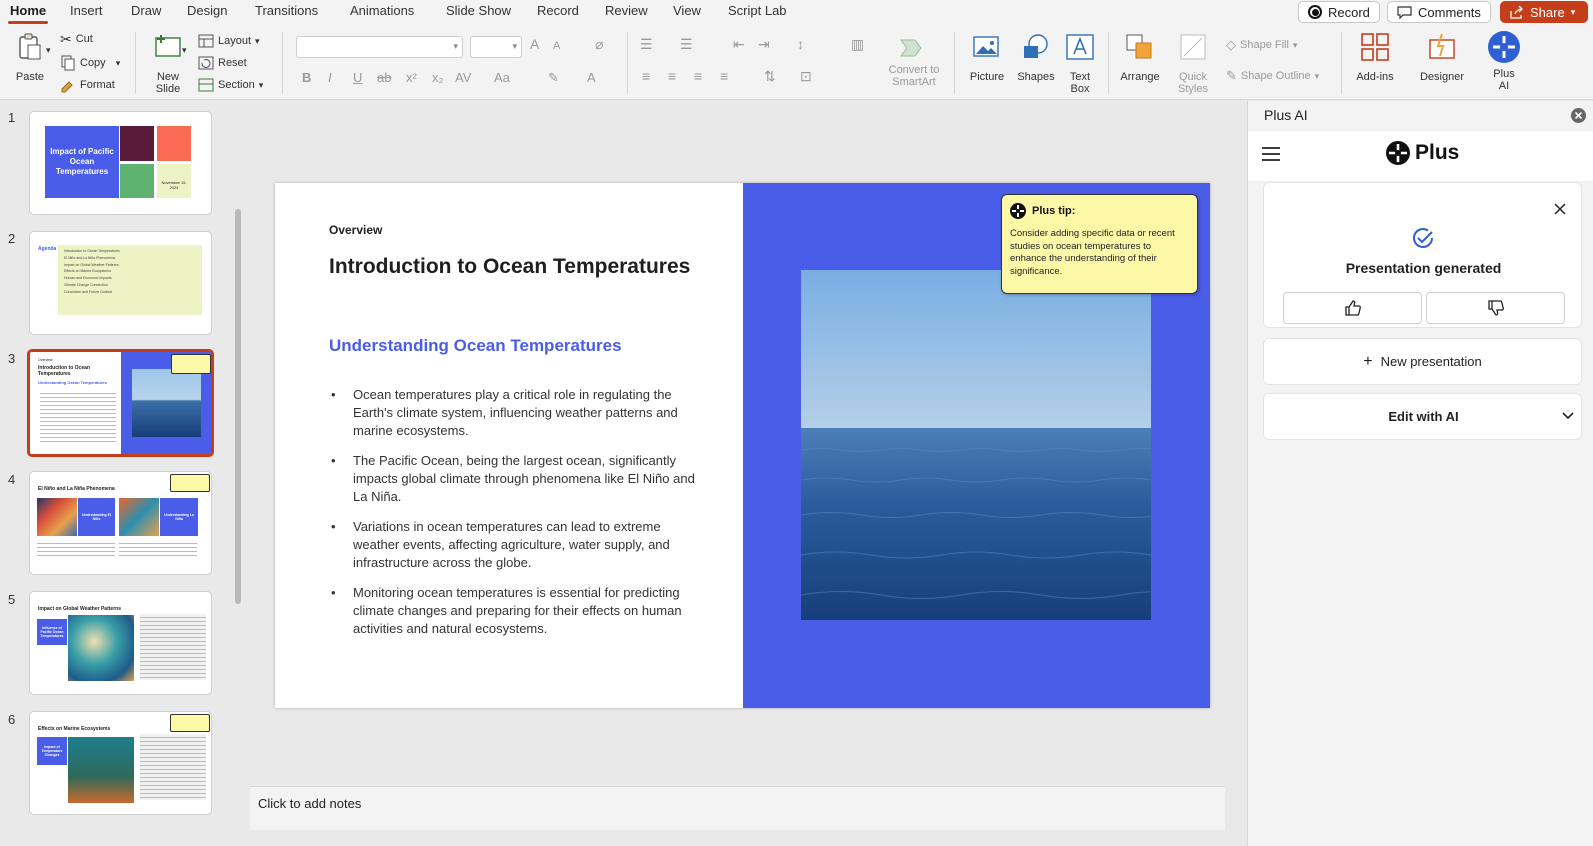 The image size is (1593, 846). What do you see at coordinates (12, 358) in the screenshot?
I see `slide-number: 3` at bounding box center [12, 358].